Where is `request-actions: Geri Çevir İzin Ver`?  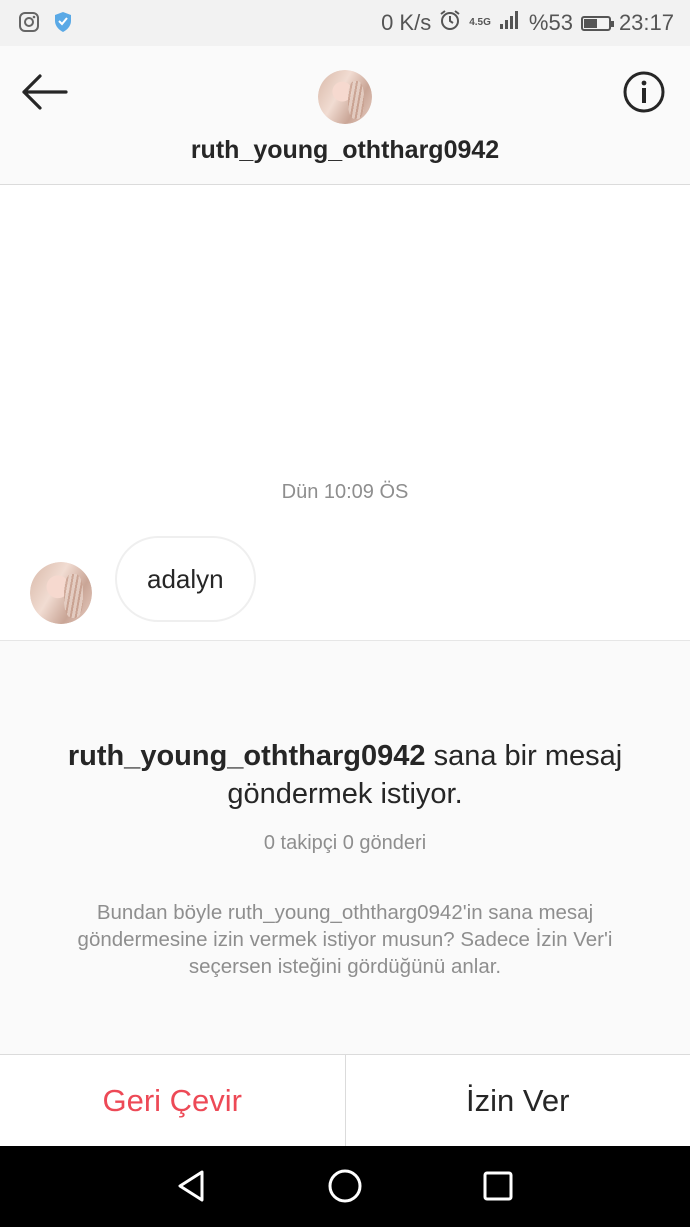 request-actions: Geri Çevir İzin Ver is located at coordinates (345, 1100).